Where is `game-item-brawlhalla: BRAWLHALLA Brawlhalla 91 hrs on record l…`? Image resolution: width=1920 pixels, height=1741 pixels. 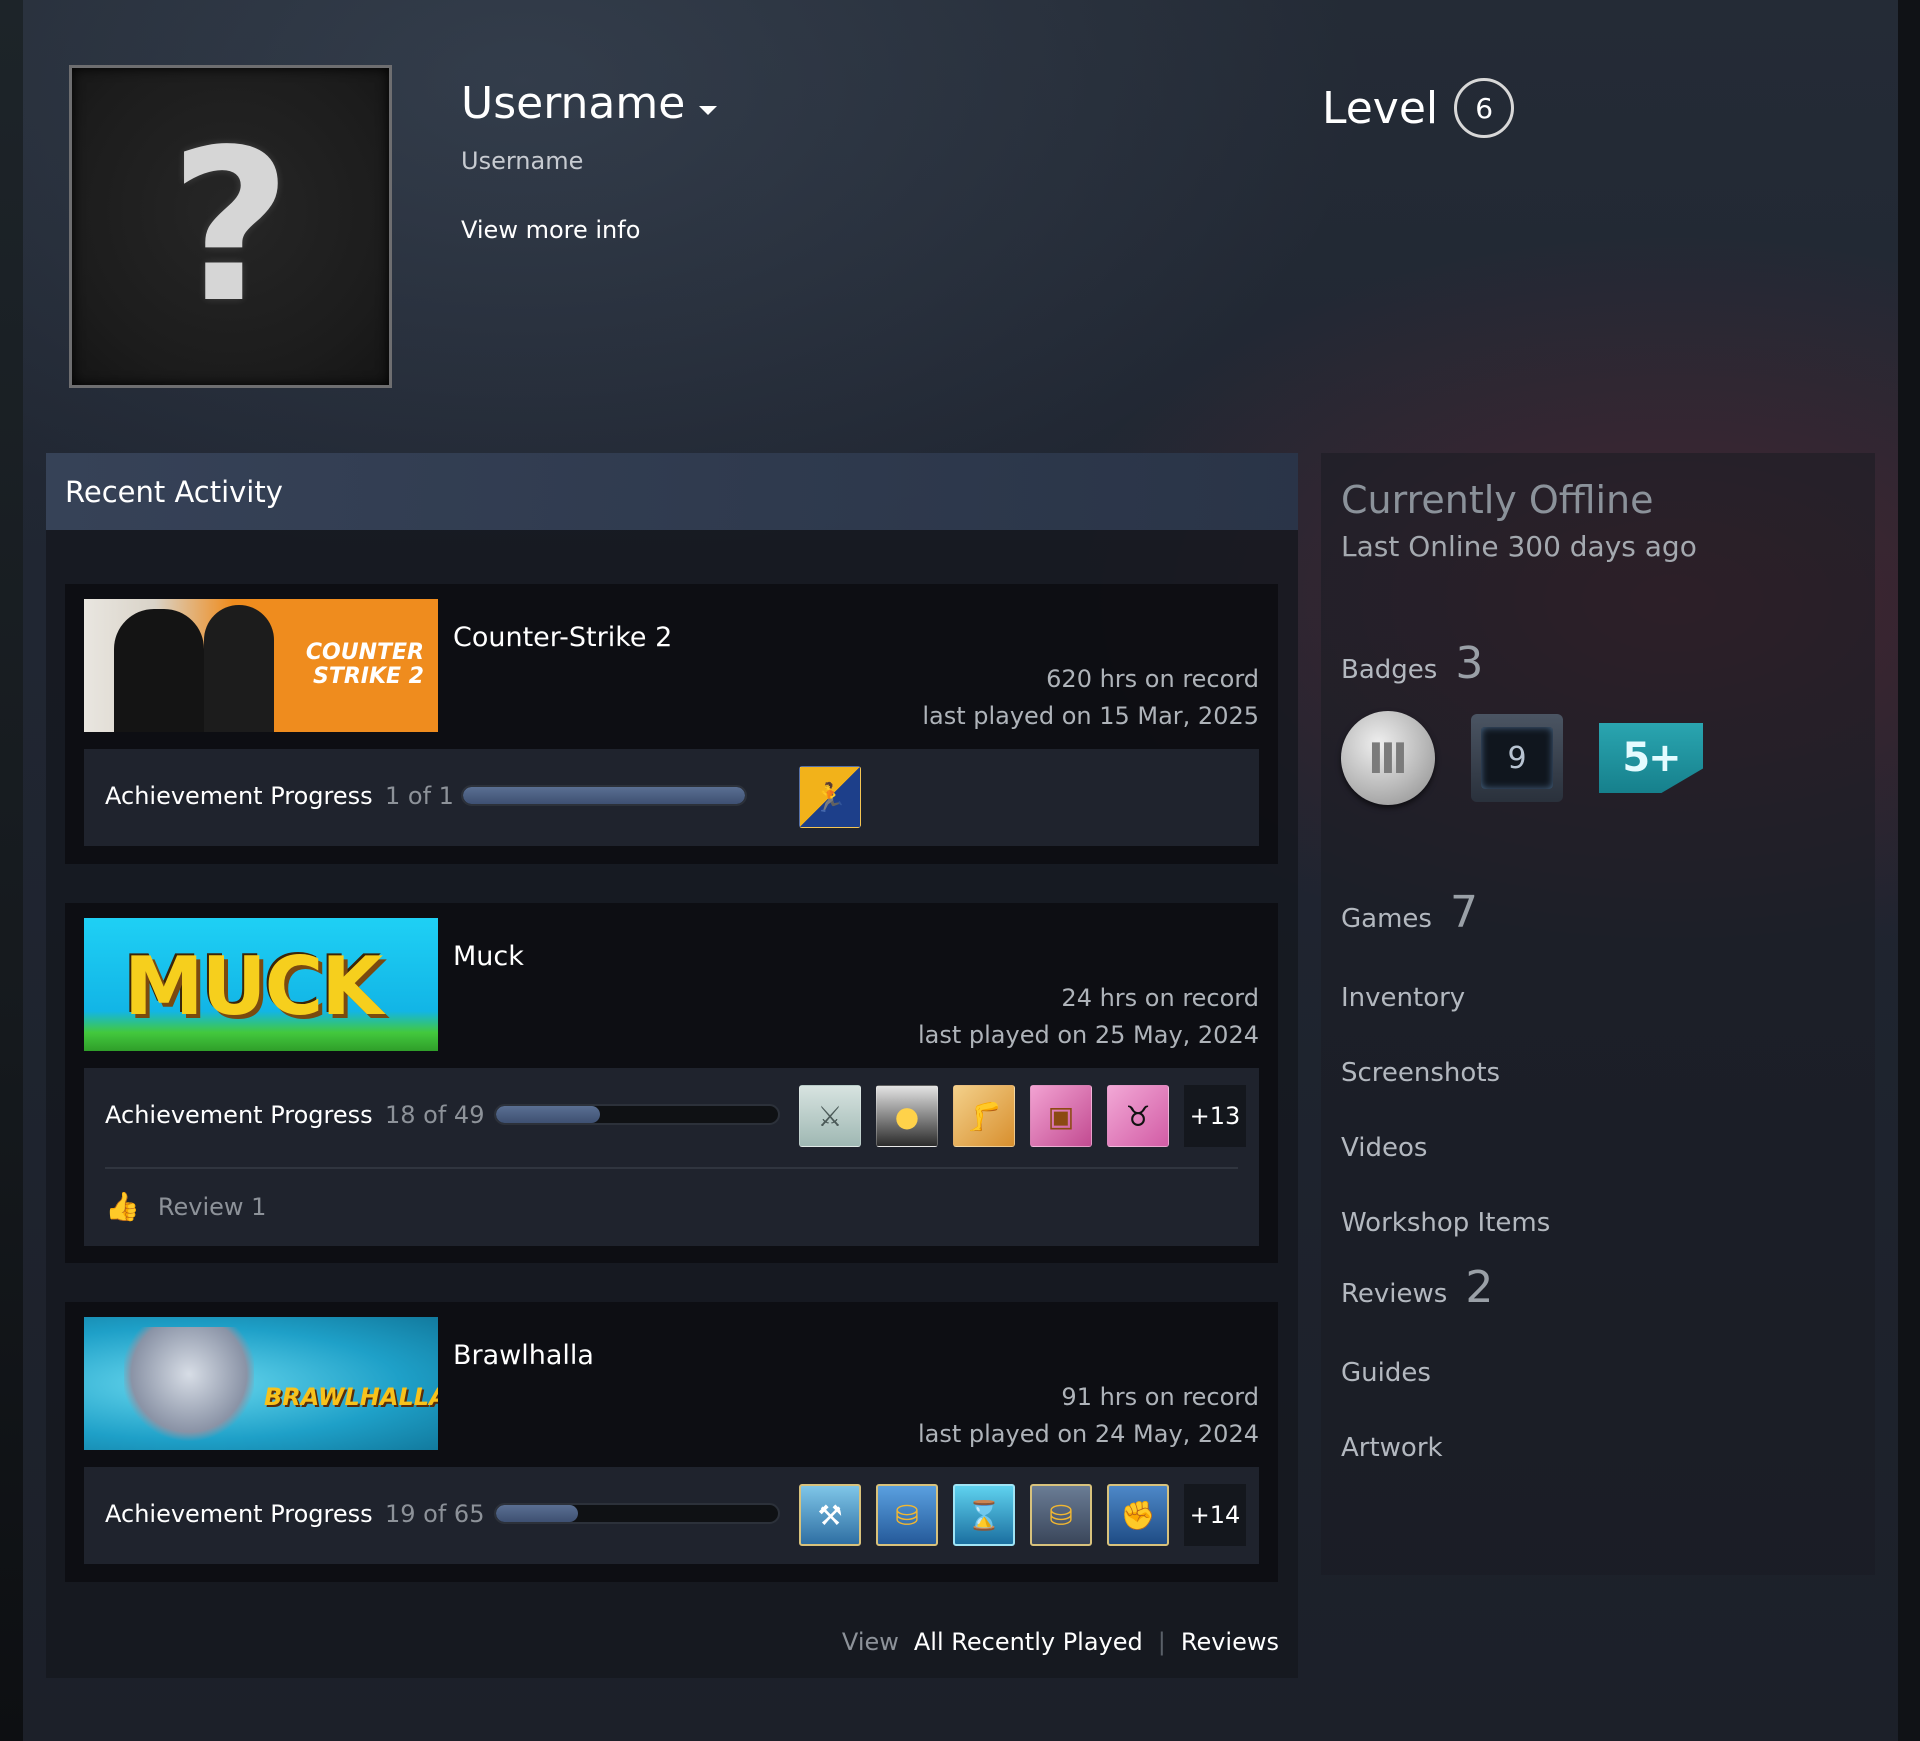 game-item-brawlhalla: BRAWLHALLA Brawlhalla 91 hrs on record l… is located at coordinates (671, 1442).